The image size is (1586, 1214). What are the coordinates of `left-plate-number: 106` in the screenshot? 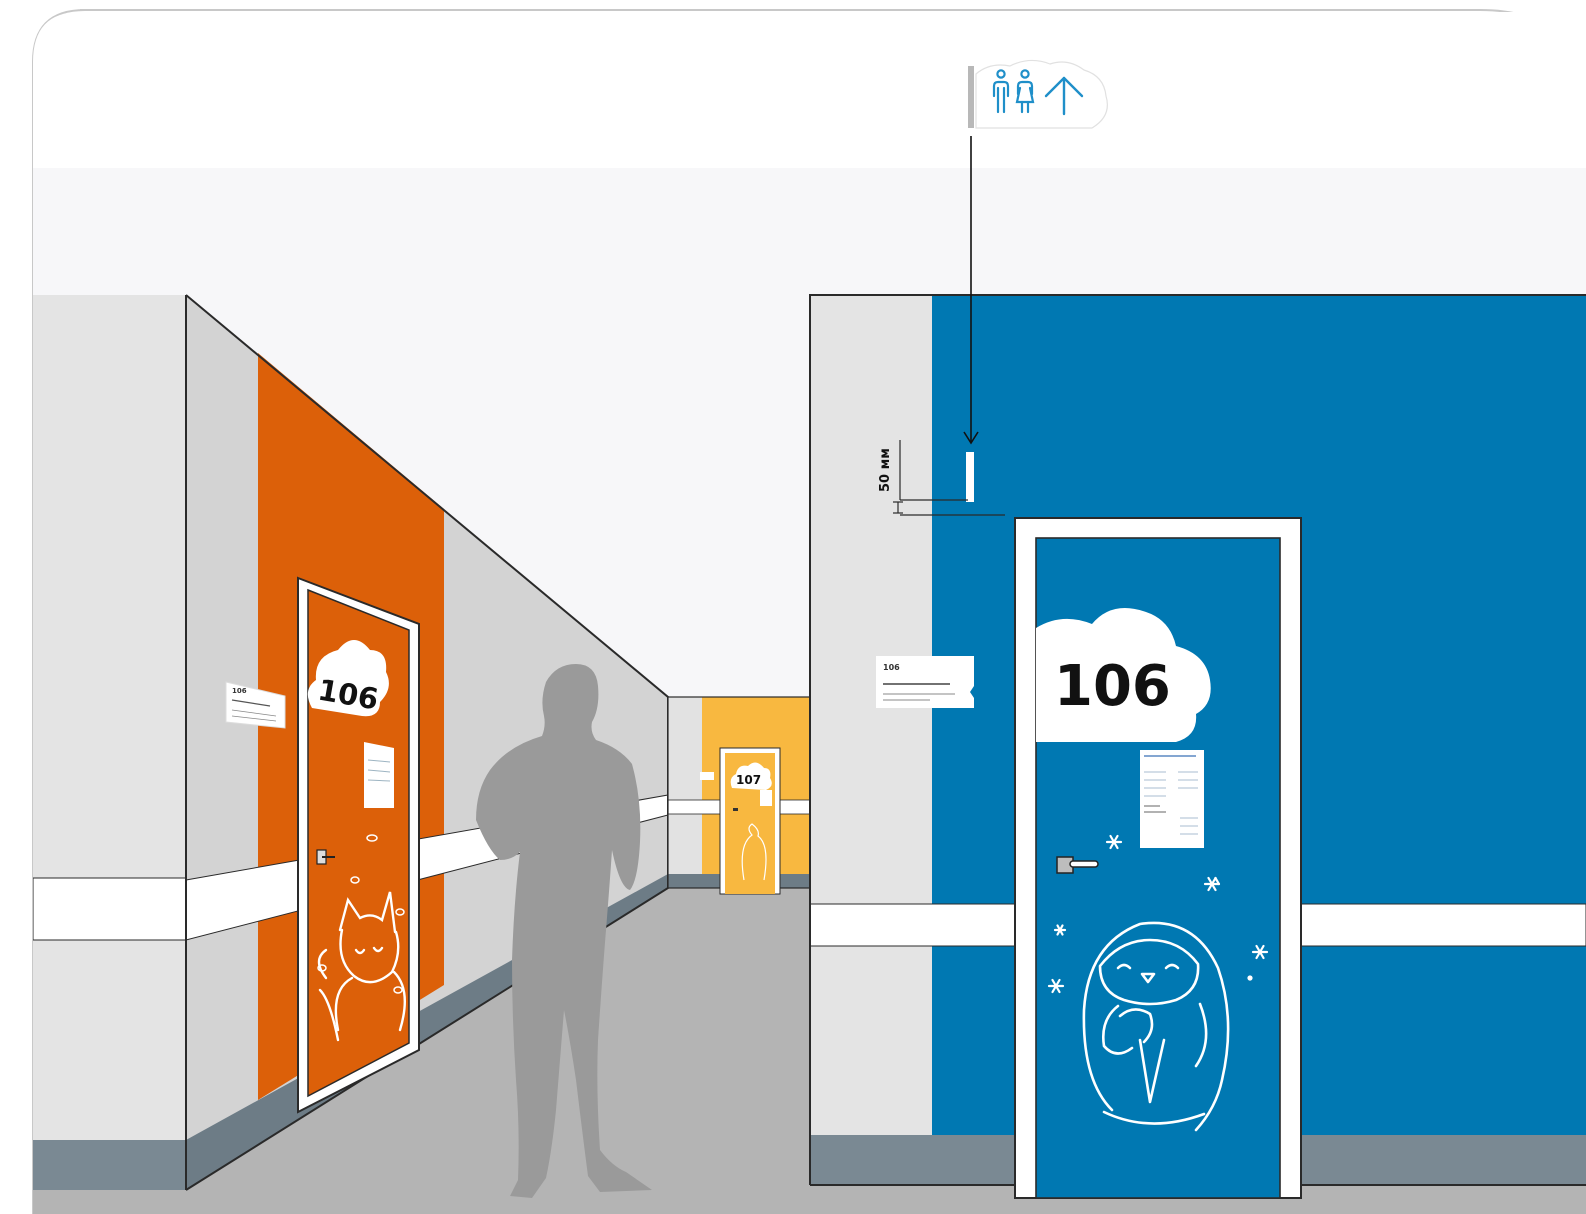 It's located at (239, 691).